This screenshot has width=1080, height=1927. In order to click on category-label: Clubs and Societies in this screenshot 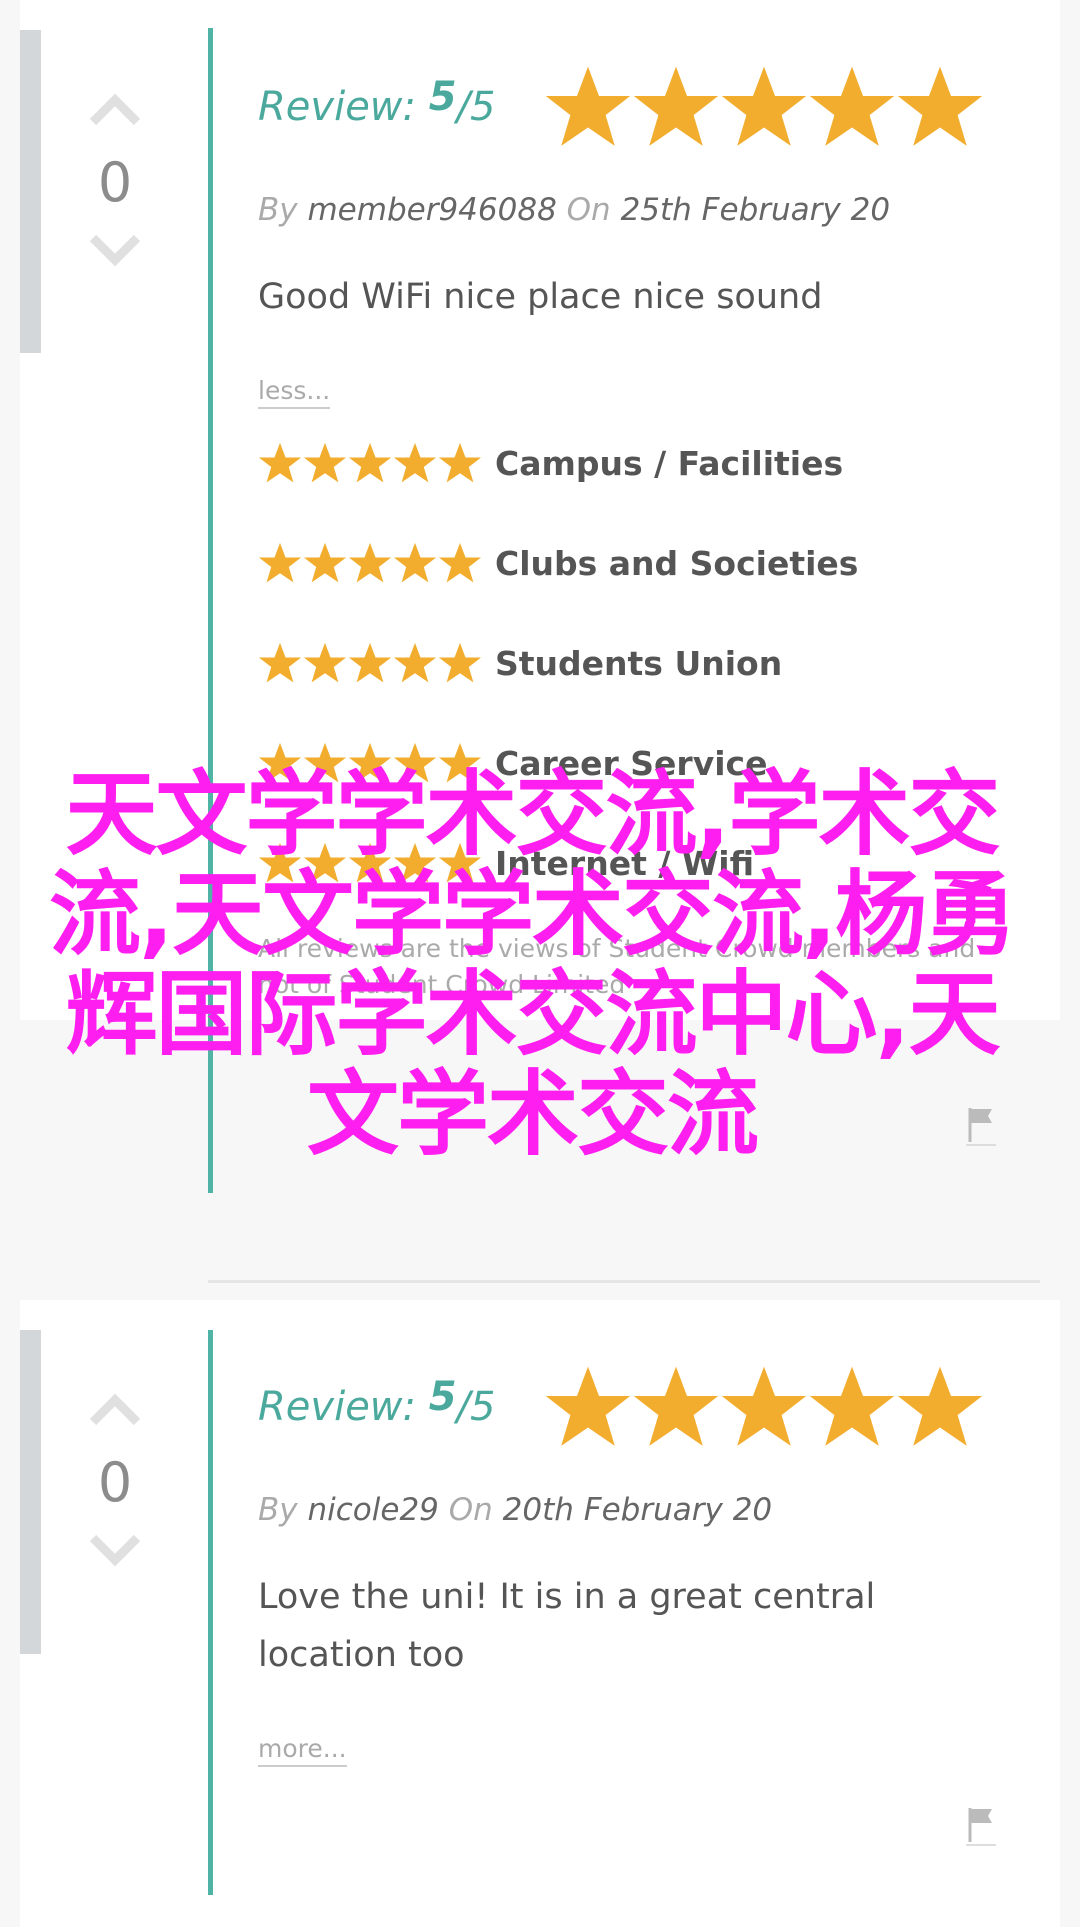, I will do `click(677, 563)`.